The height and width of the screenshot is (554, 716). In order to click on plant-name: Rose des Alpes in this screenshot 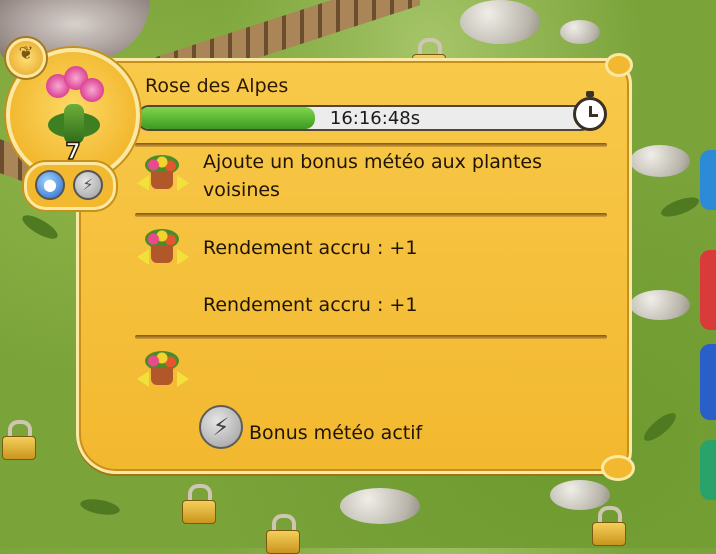, I will do `click(217, 86)`.